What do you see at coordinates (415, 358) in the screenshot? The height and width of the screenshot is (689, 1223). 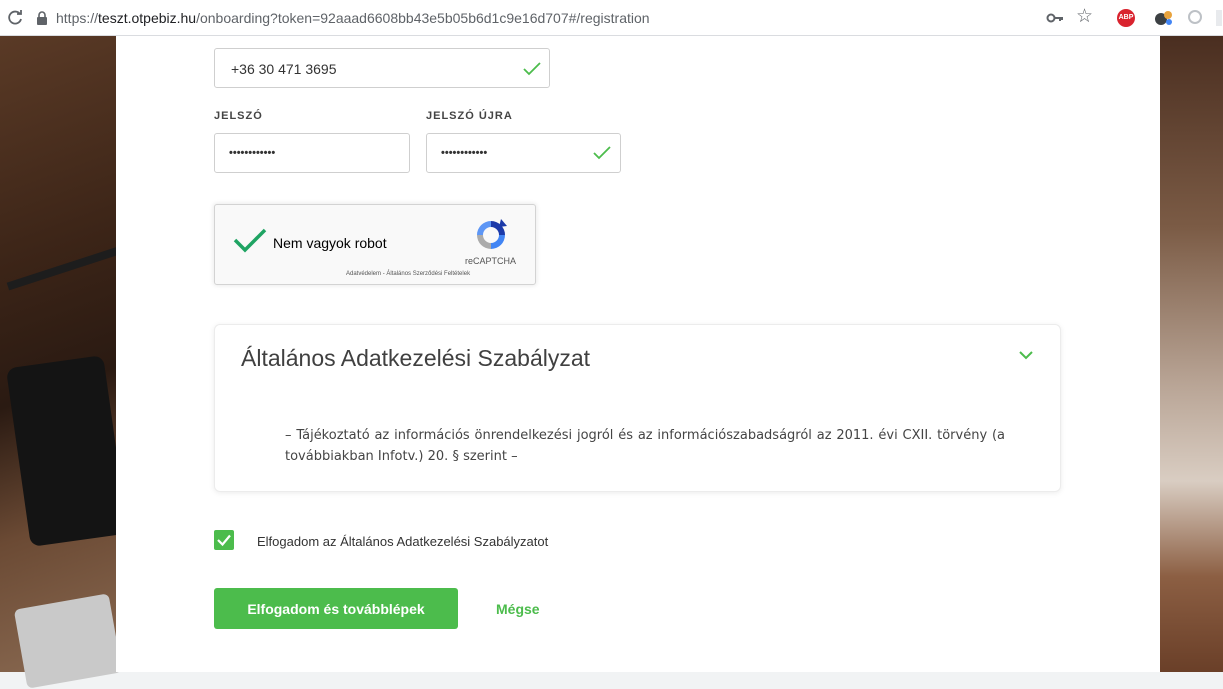 I see `policy-title: Általános Adatkezelési Szabályzat` at bounding box center [415, 358].